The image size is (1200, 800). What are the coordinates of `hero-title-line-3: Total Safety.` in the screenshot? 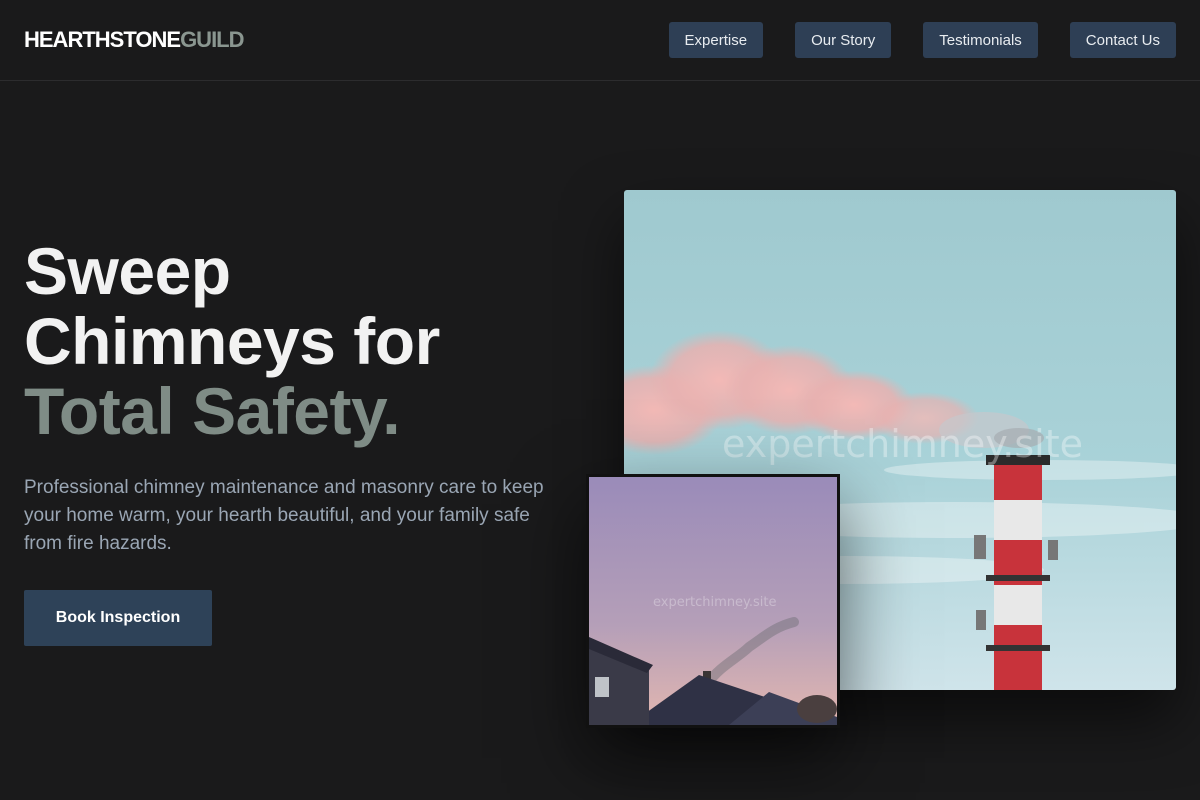 It's located at (212, 411).